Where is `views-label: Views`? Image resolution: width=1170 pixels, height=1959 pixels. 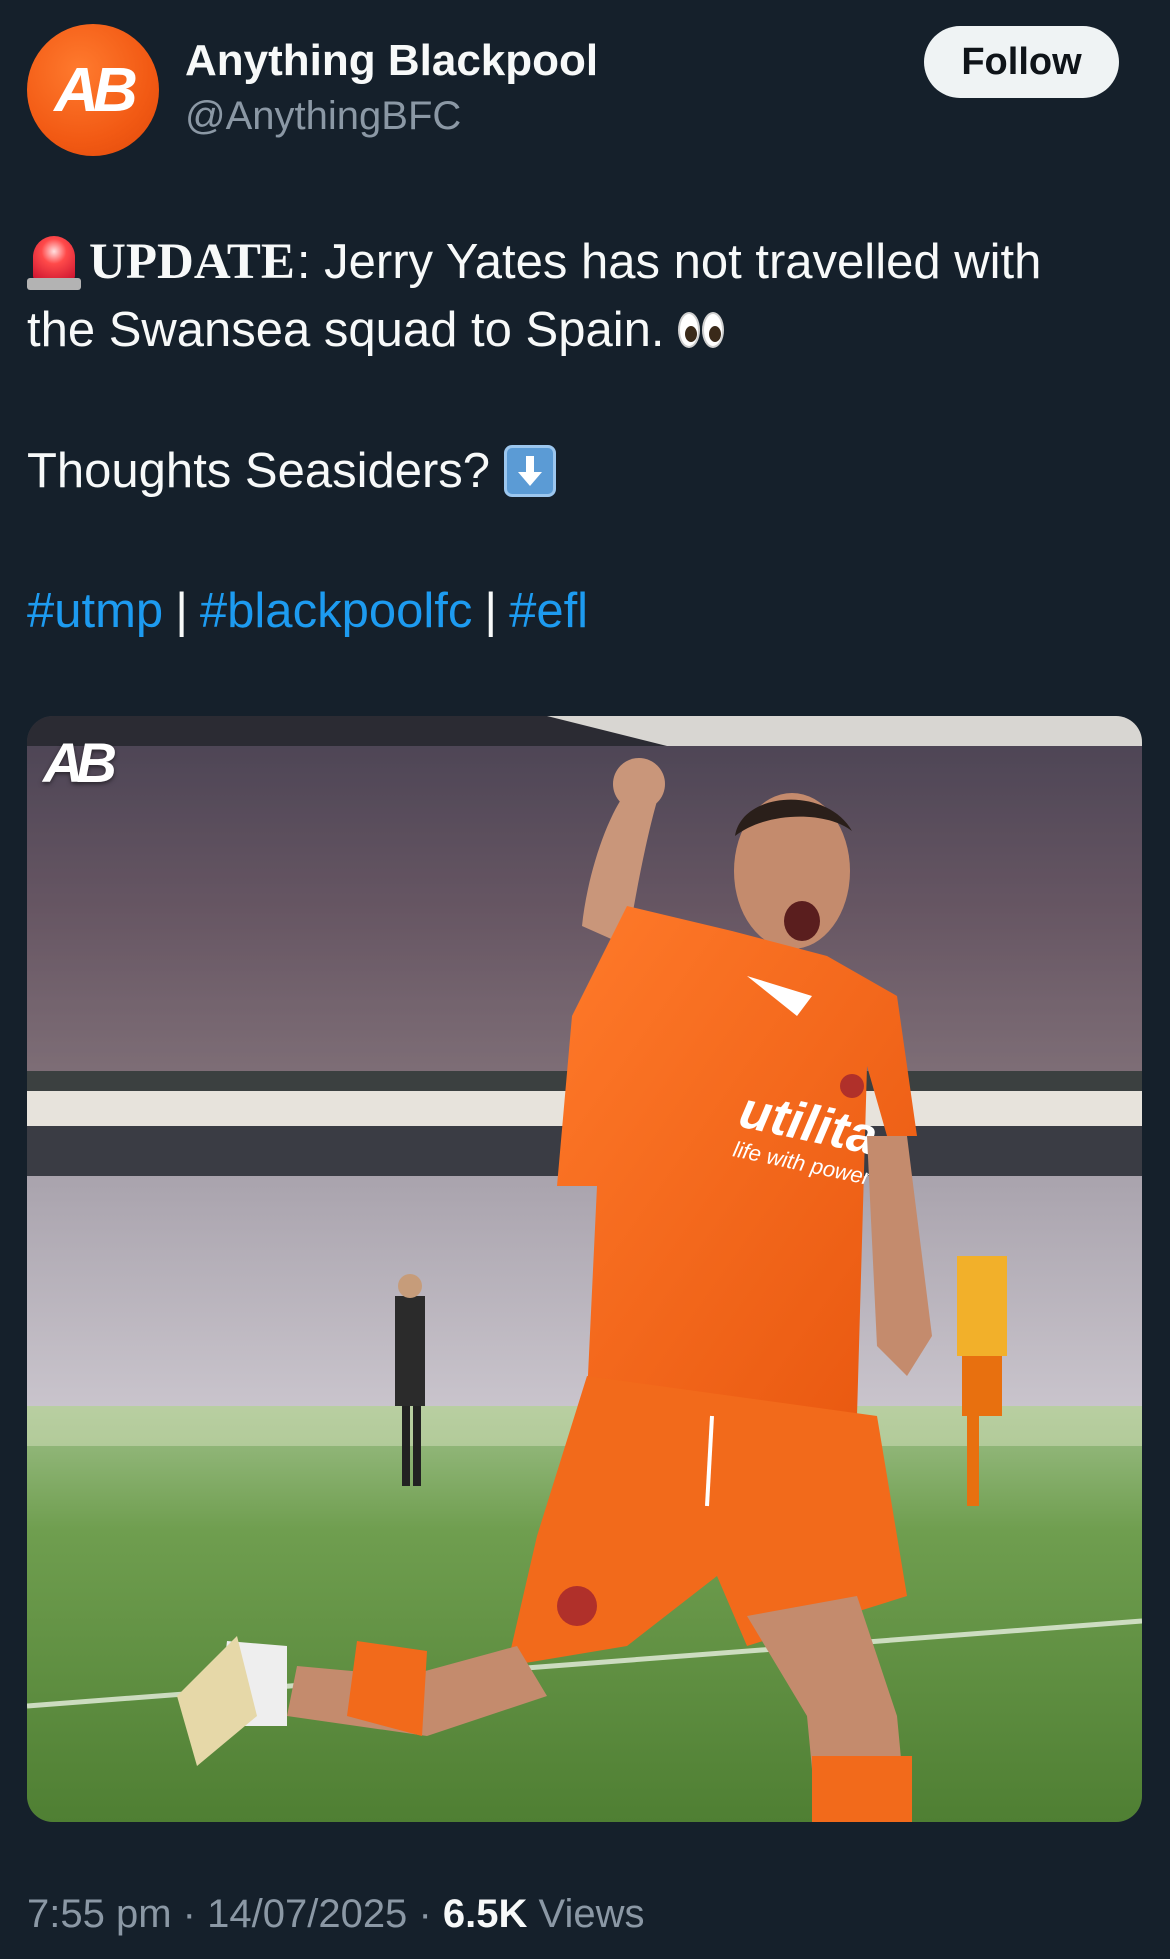 views-label: Views is located at coordinates (591, 1914).